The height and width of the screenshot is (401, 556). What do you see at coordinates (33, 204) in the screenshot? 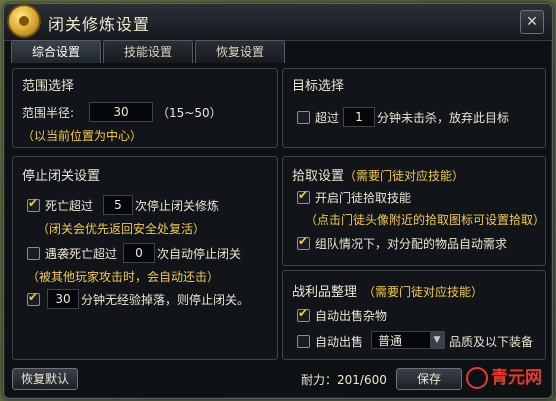
I see `death-checkbox` at bounding box center [33, 204].